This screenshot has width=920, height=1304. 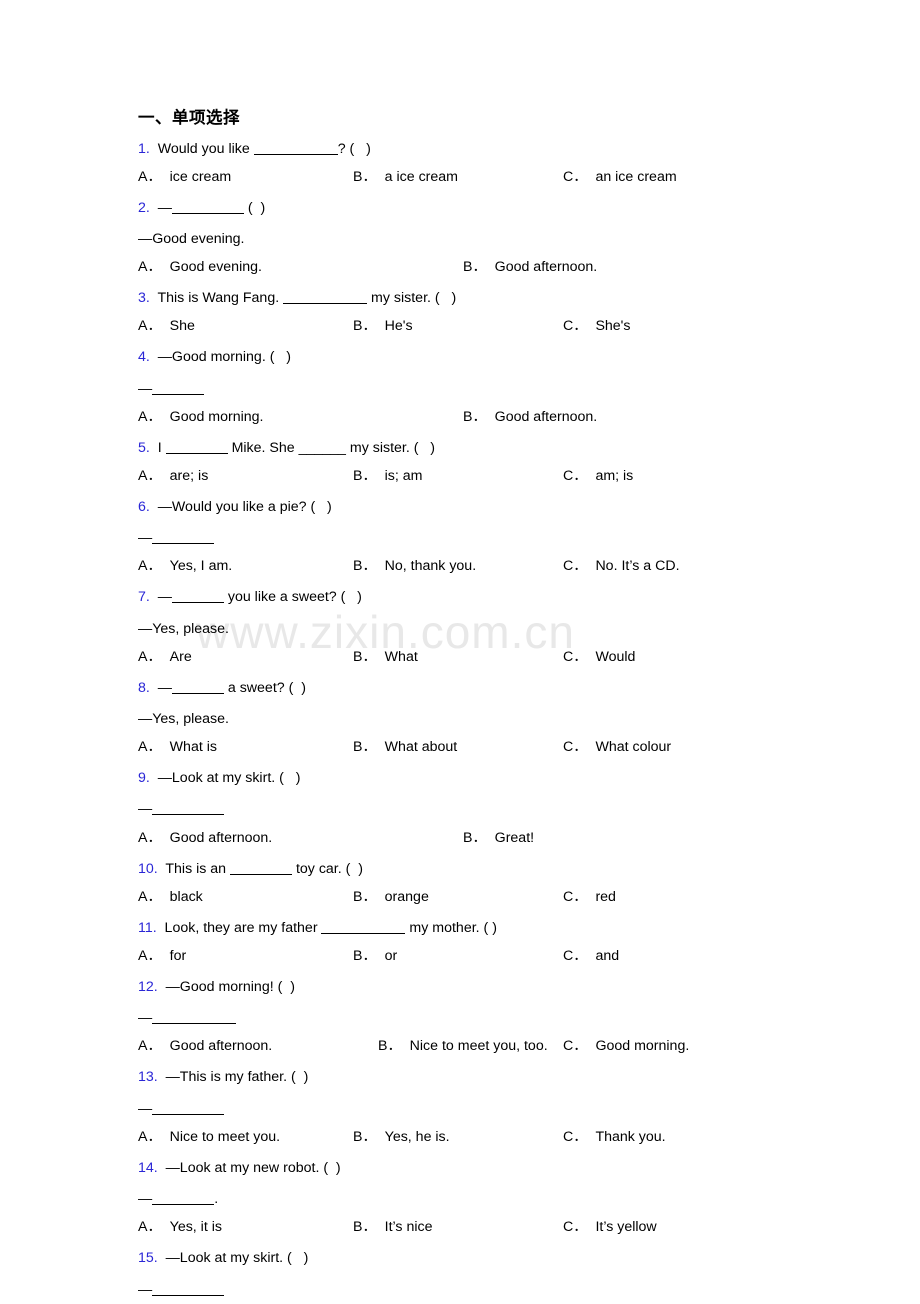 I want to click on option-a: A． Nice to meet you., so click(x=209, y=1137).